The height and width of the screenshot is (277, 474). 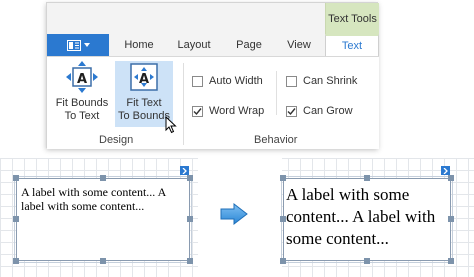 I want to click on fit-bounds-to-text-button: A Fit Bounds To Text, so click(x=82, y=94).